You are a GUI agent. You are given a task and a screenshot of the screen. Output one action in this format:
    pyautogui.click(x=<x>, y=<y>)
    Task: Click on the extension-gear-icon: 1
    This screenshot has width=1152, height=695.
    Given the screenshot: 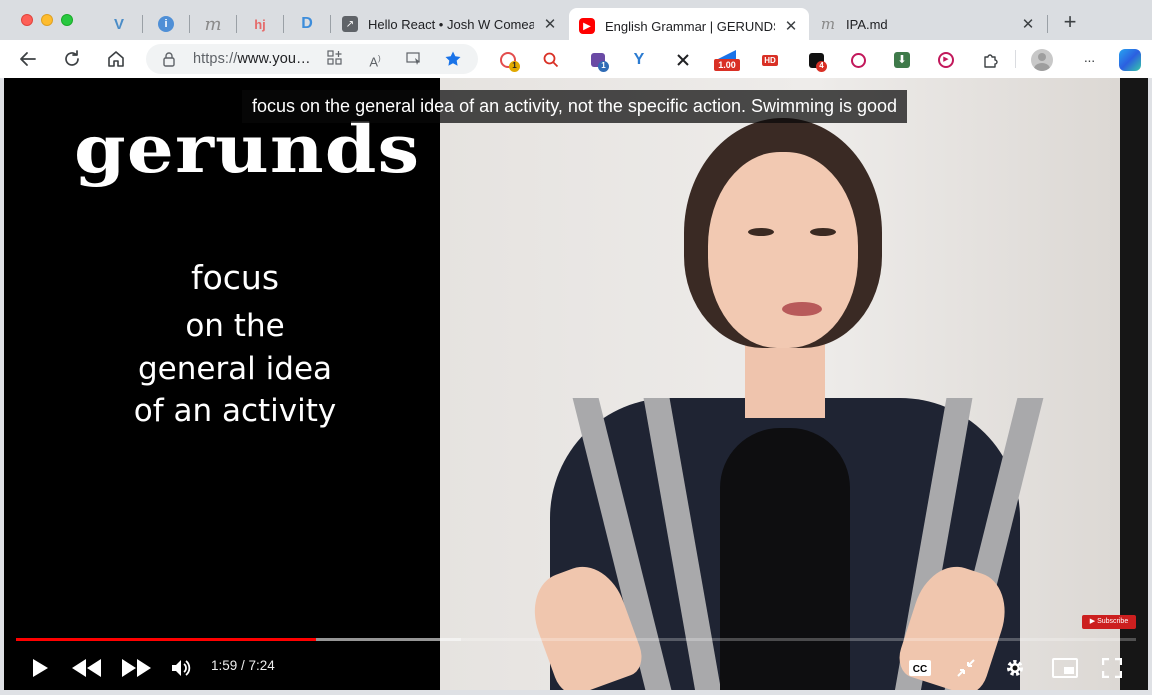 What is the action you would take?
    pyautogui.click(x=598, y=61)
    